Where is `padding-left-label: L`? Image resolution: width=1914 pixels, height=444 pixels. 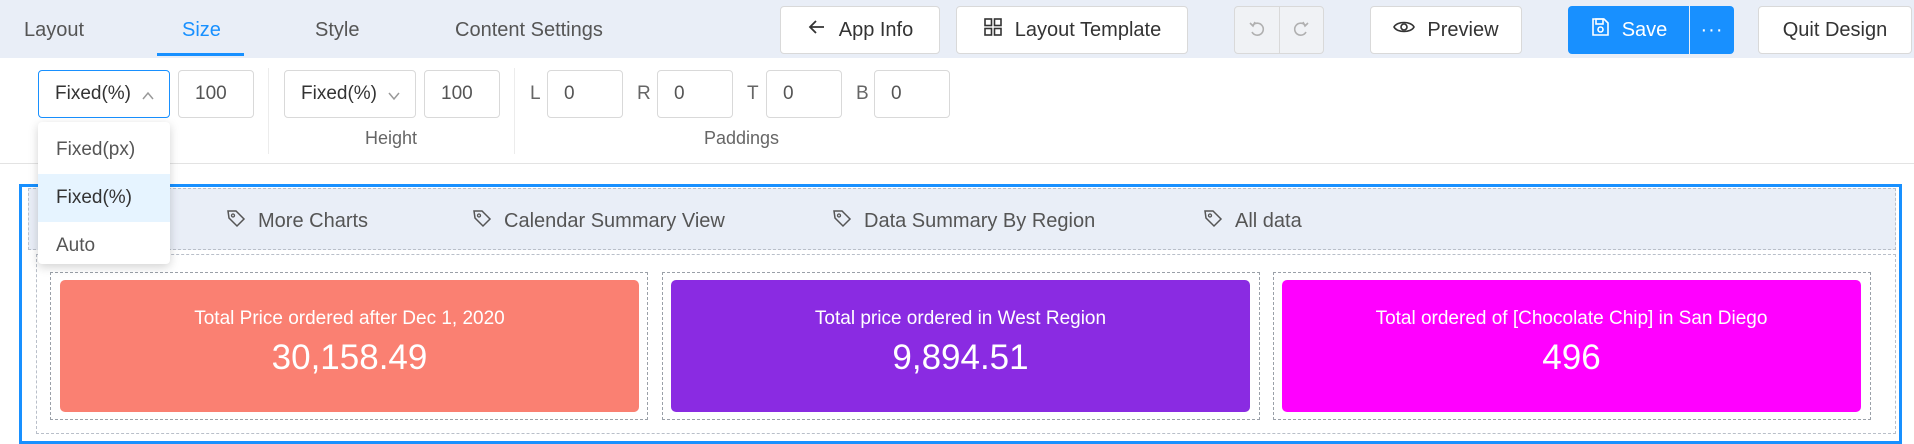 padding-left-label: L is located at coordinates (535, 93).